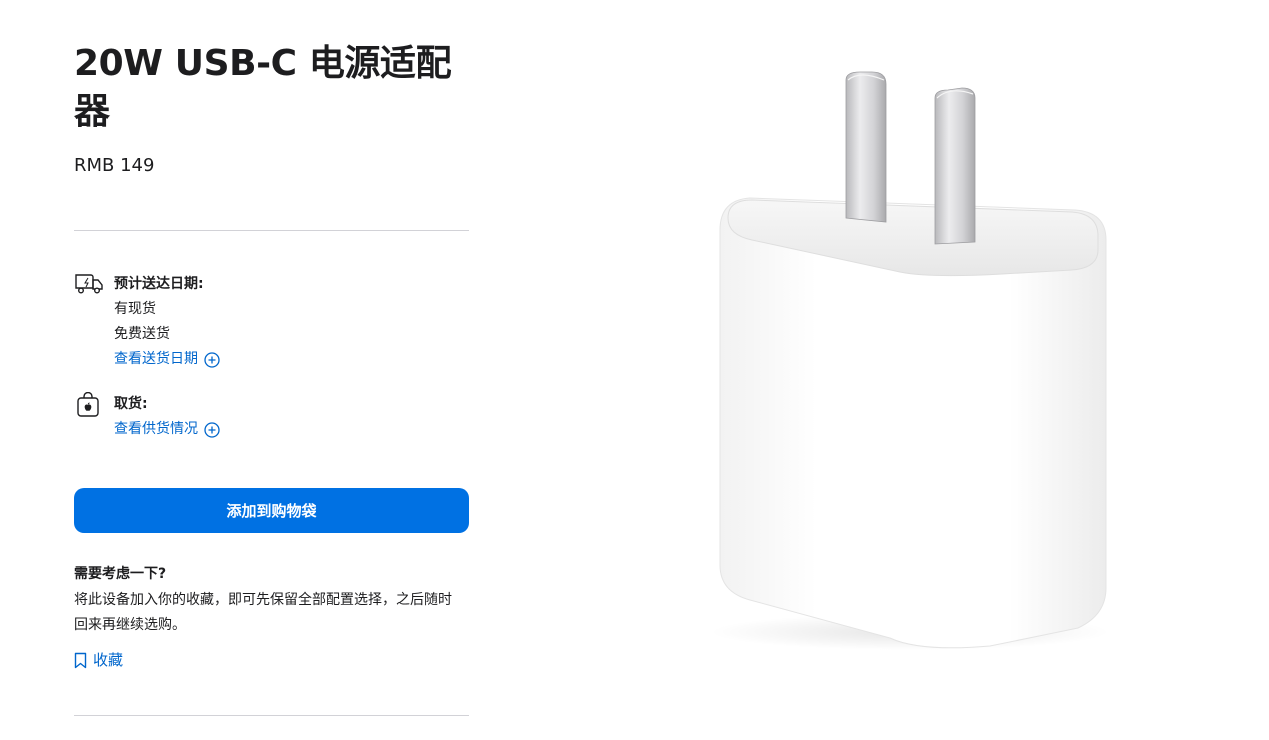 The width and height of the screenshot is (1269, 740). I want to click on delivery-section: 预计送达日期: 有现货 免费送货 查看送货日期, so click(271, 322).